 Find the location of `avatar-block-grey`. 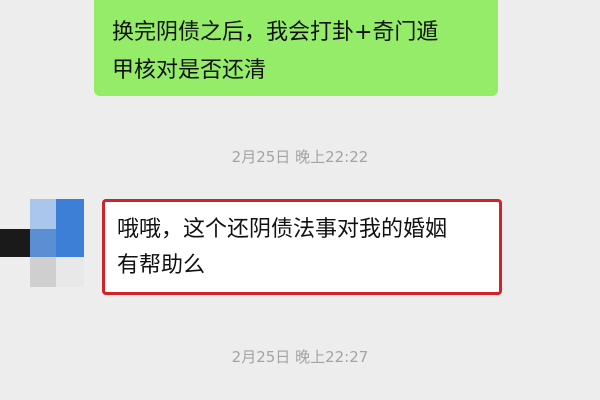

avatar-block-grey is located at coordinates (43, 272).